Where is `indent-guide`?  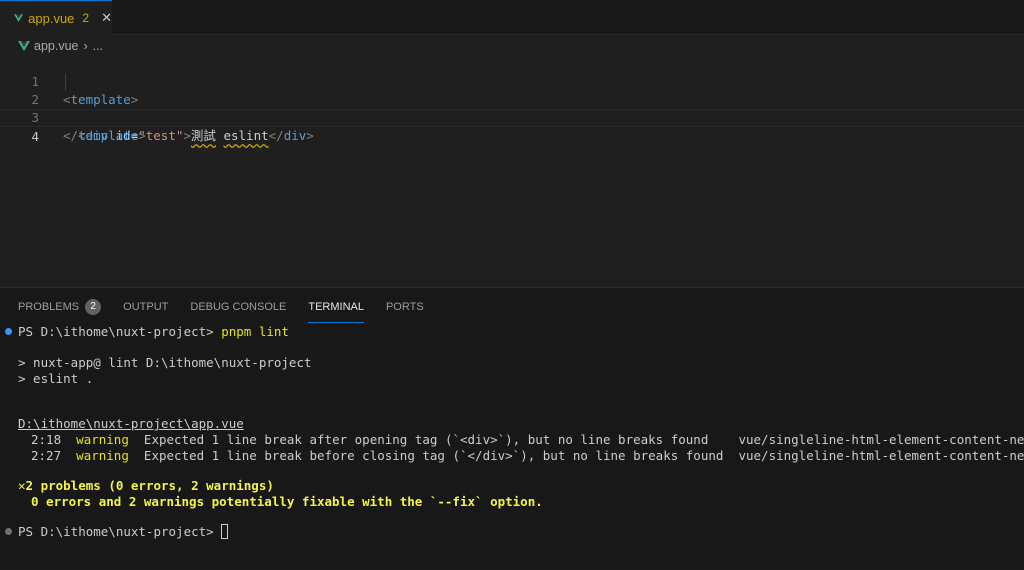
indent-guide is located at coordinates (65, 82).